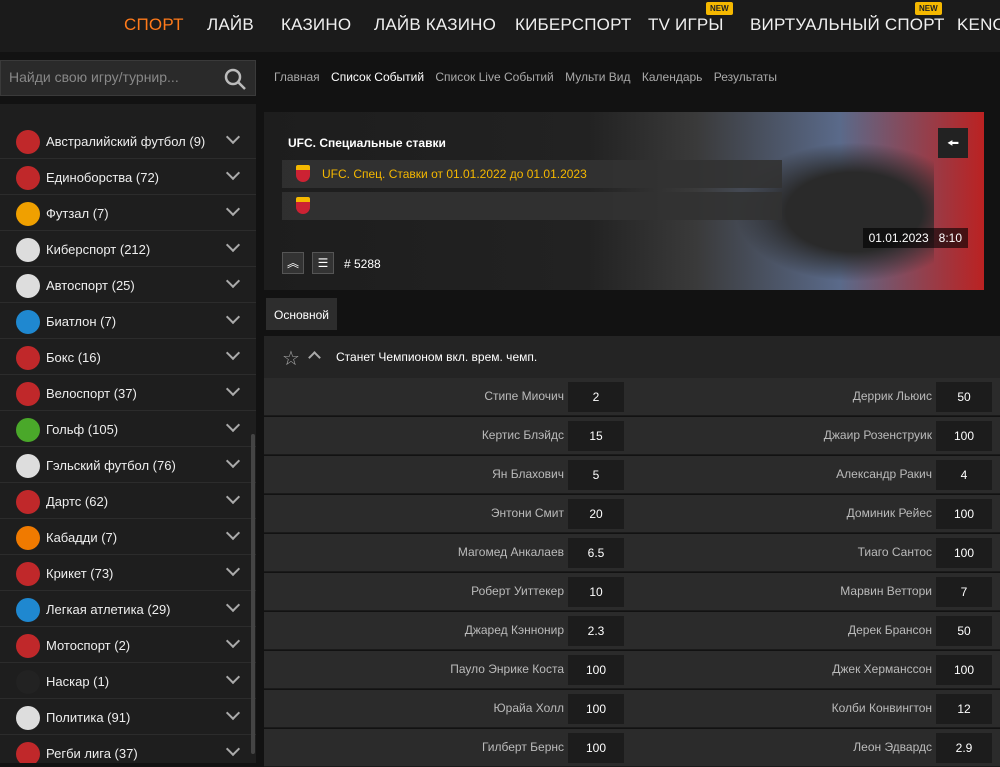  I want to click on cricket-icon, so click(28, 574).